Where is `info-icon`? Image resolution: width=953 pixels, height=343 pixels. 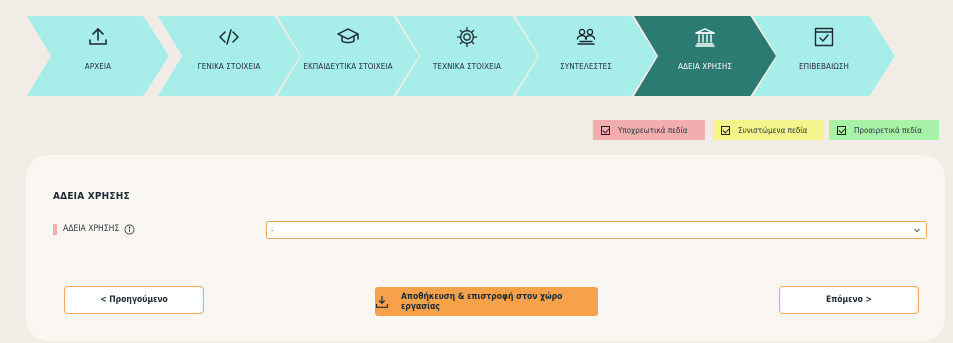 info-icon is located at coordinates (129, 229).